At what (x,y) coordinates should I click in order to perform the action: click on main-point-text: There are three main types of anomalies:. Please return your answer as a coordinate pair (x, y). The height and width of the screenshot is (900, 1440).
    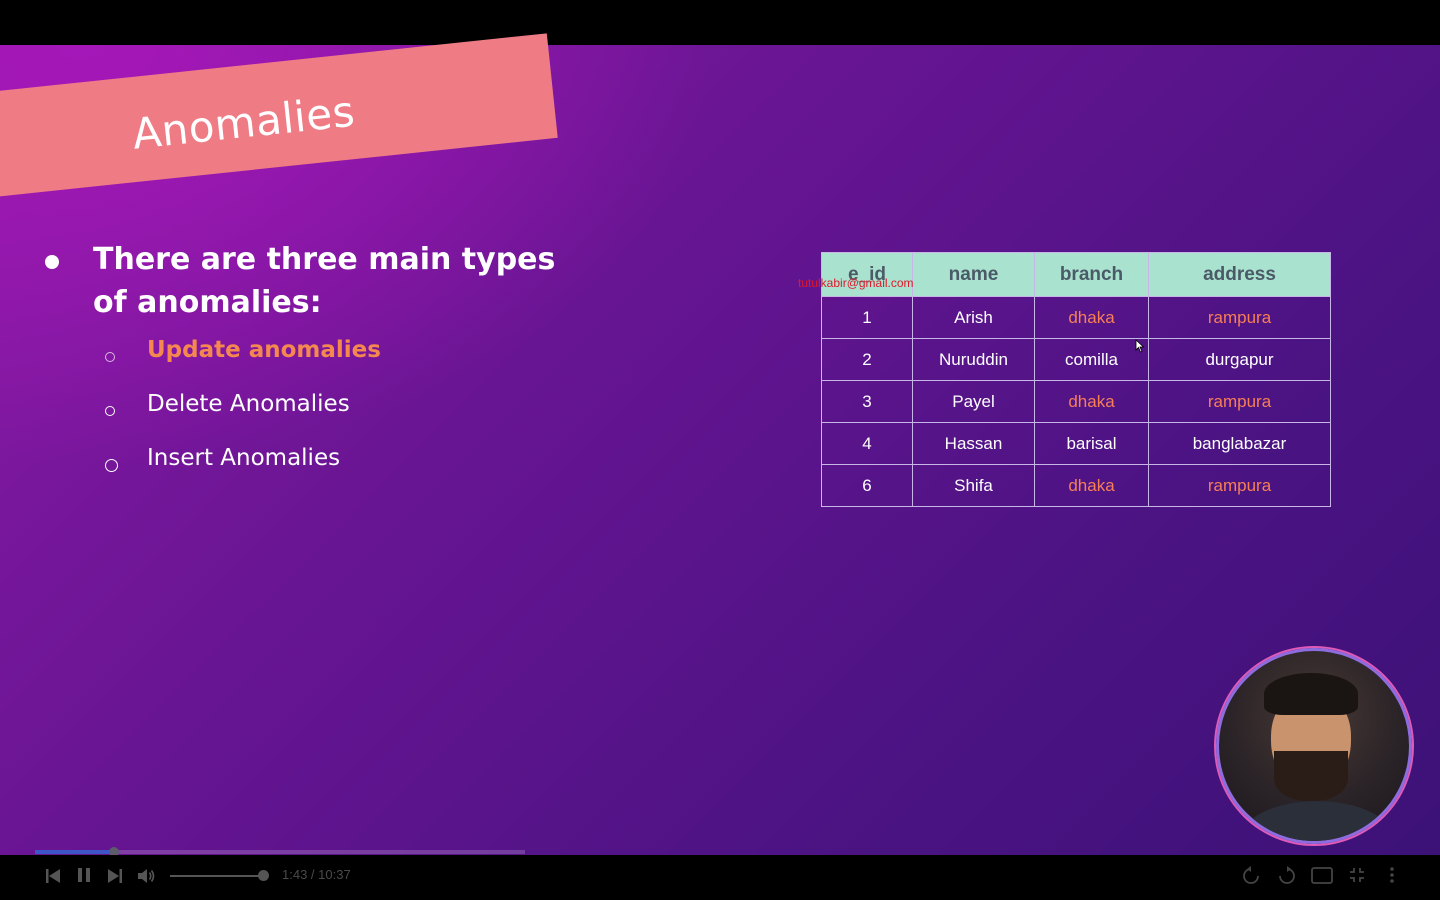
    Looking at the image, I should click on (324, 281).